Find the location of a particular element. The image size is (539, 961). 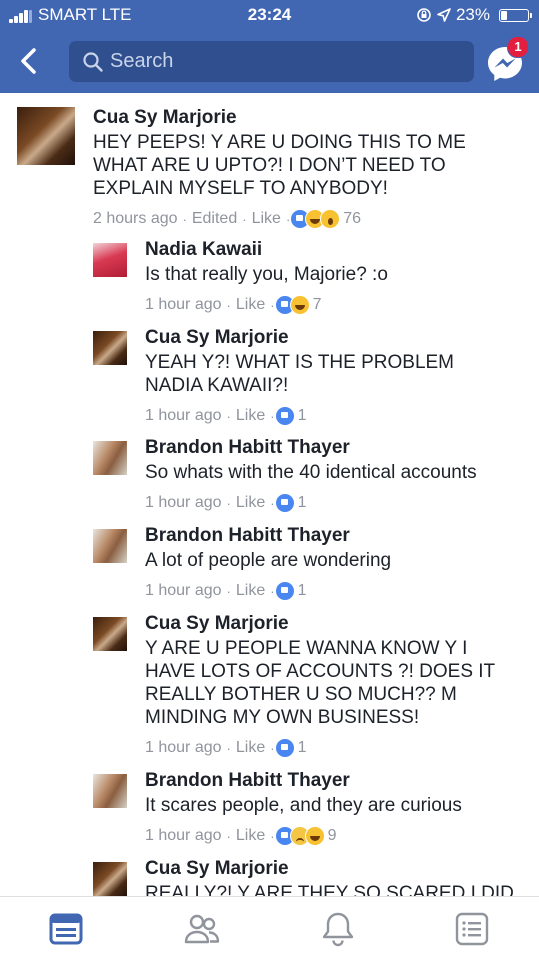

news-feed-icon is located at coordinates (66, 929).